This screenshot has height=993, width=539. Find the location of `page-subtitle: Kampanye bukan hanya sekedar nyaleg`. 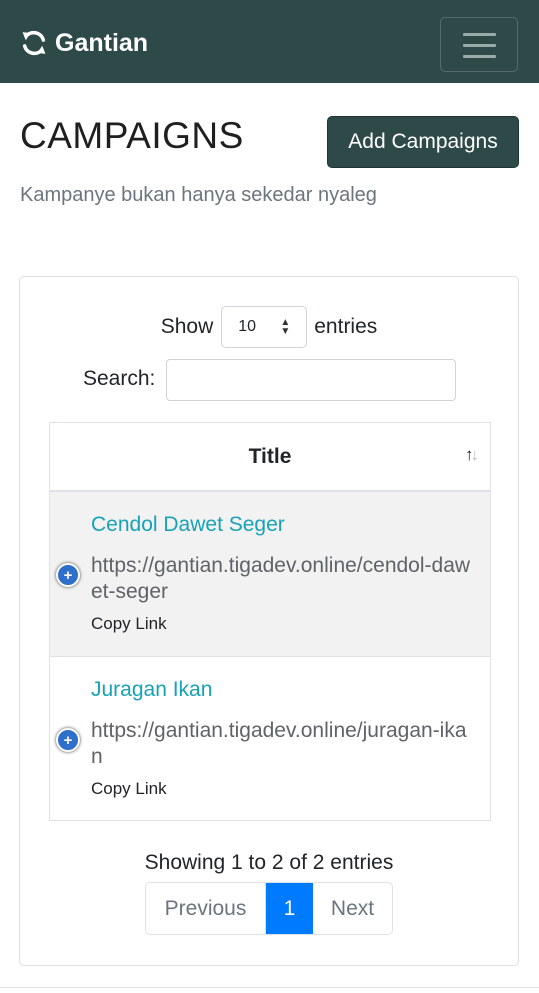

page-subtitle: Kampanye bukan hanya sekedar nyaleg is located at coordinates (198, 195).